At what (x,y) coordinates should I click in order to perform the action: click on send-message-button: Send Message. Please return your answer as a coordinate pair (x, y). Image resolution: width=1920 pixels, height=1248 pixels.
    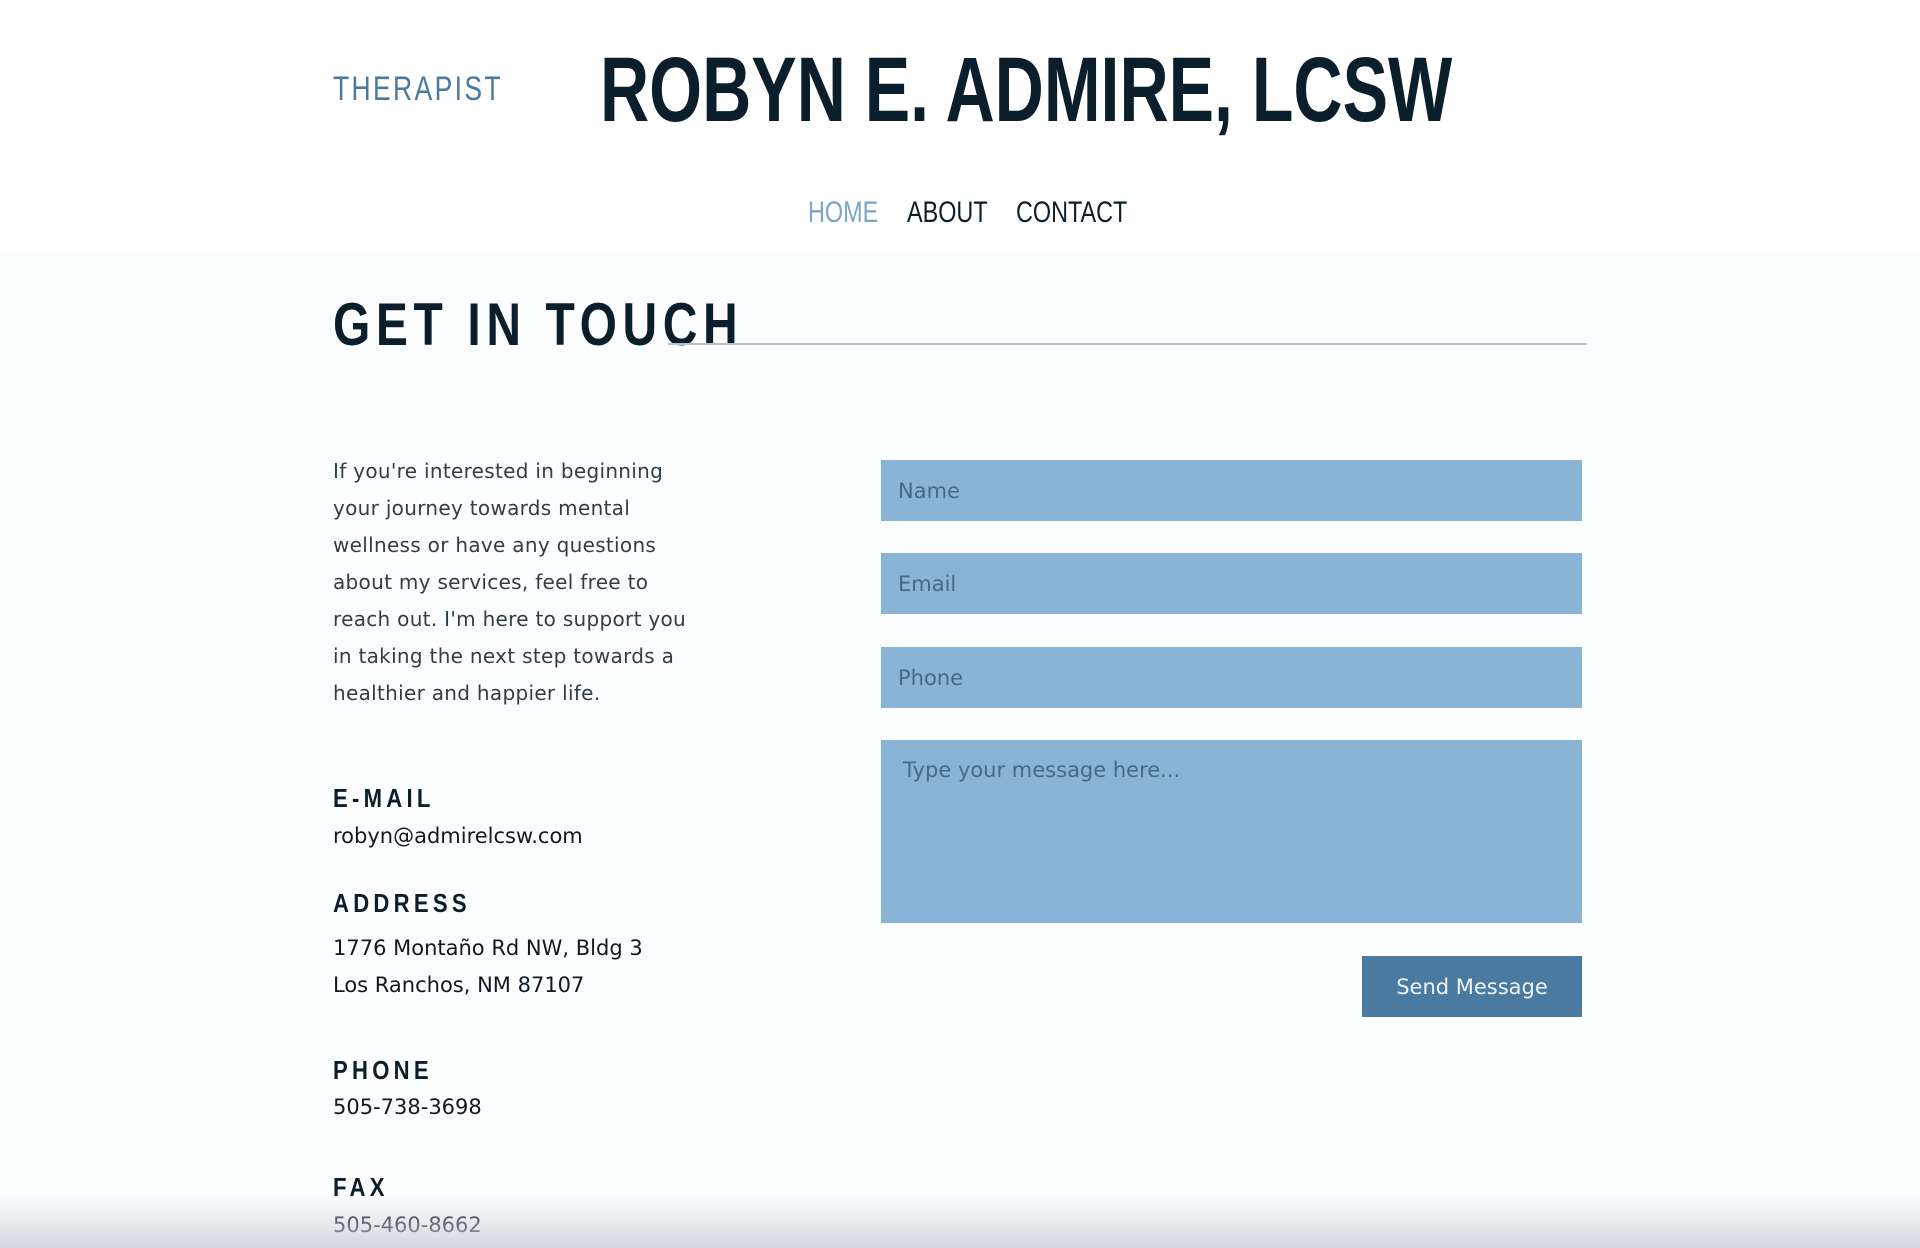
    Looking at the image, I should click on (1472, 986).